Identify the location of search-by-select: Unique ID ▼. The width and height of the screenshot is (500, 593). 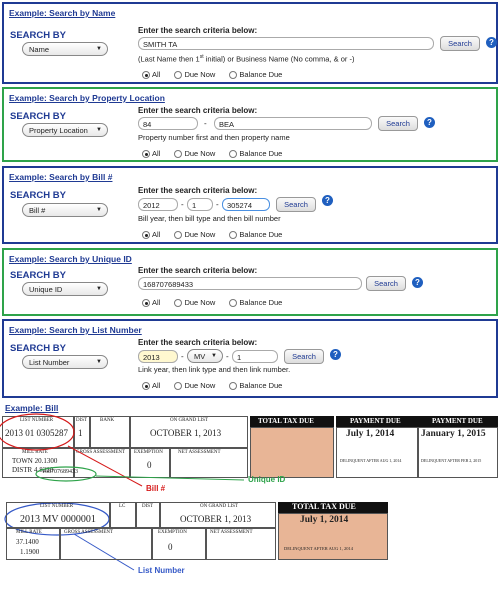
(65, 289).